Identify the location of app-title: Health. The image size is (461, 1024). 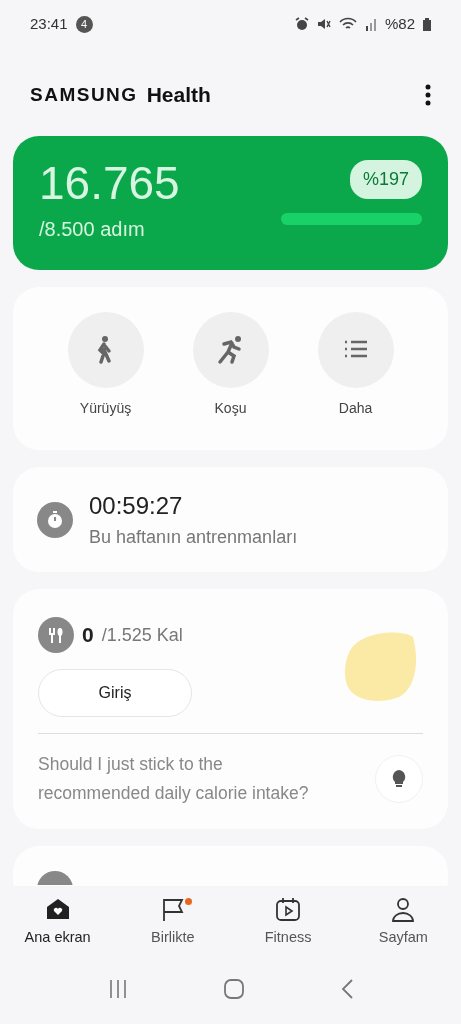
(178, 95).